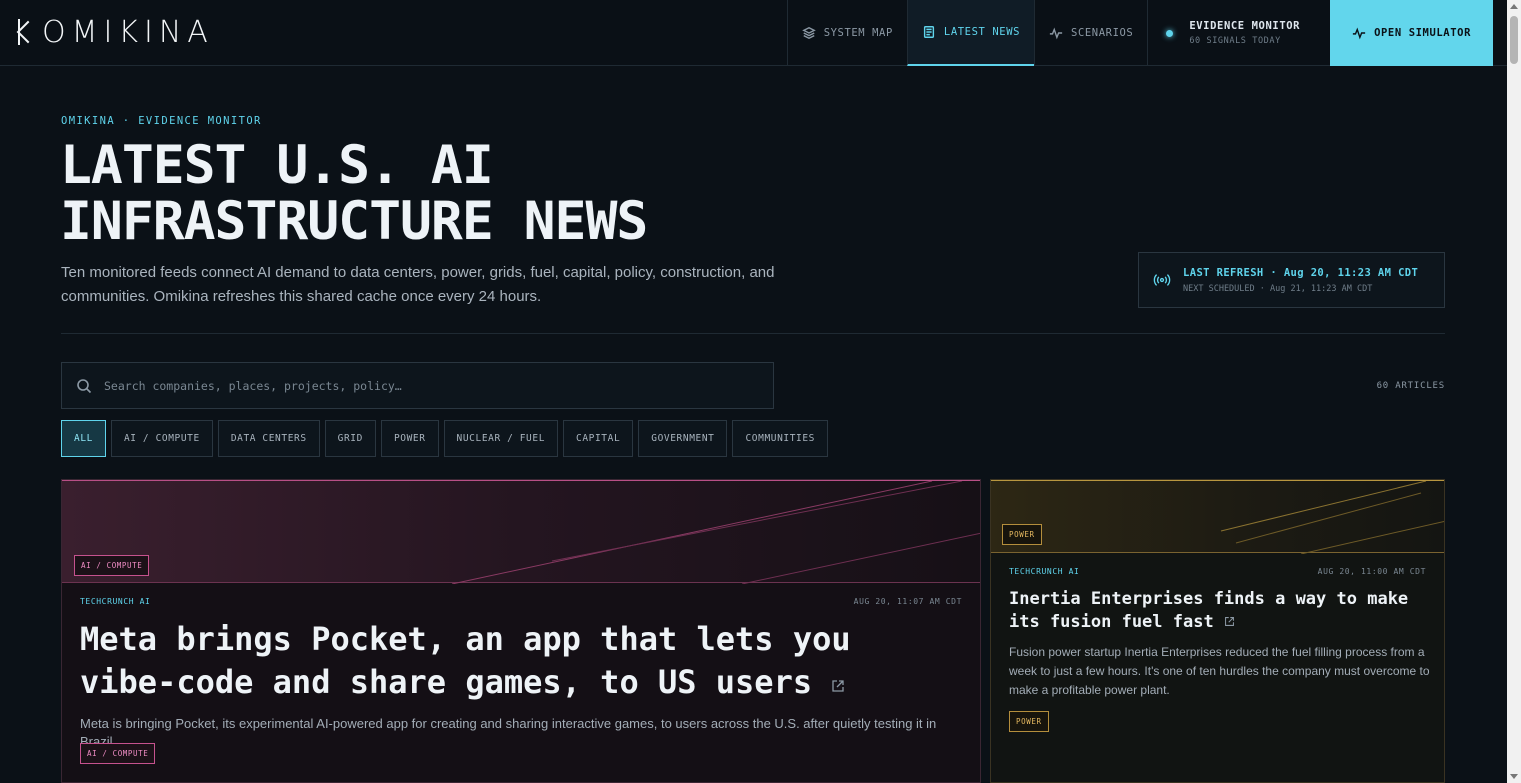  What do you see at coordinates (1514, 776) in the screenshot?
I see `scroll-down-arrow-icon` at bounding box center [1514, 776].